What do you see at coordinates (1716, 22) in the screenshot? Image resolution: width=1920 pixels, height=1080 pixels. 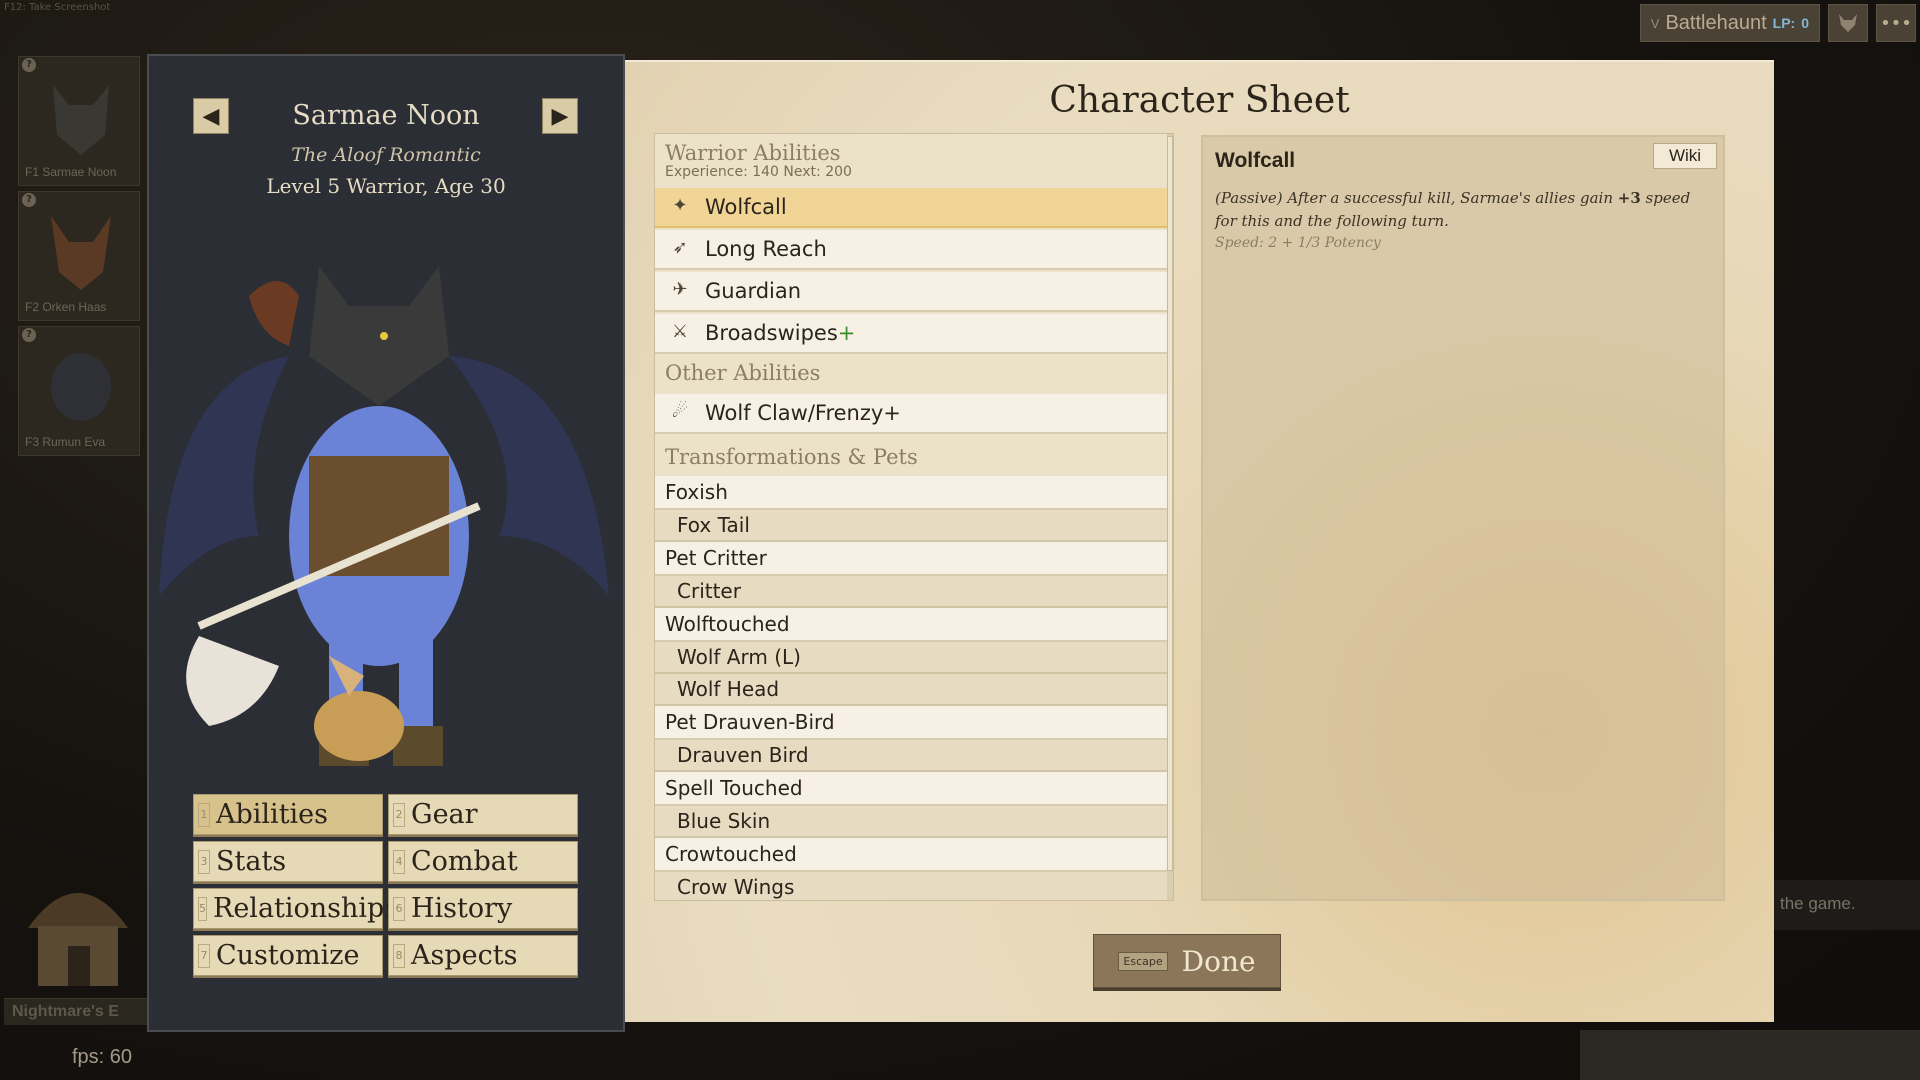 I see `battlehaunt-label: Battlehaunt` at bounding box center [1716, 22].